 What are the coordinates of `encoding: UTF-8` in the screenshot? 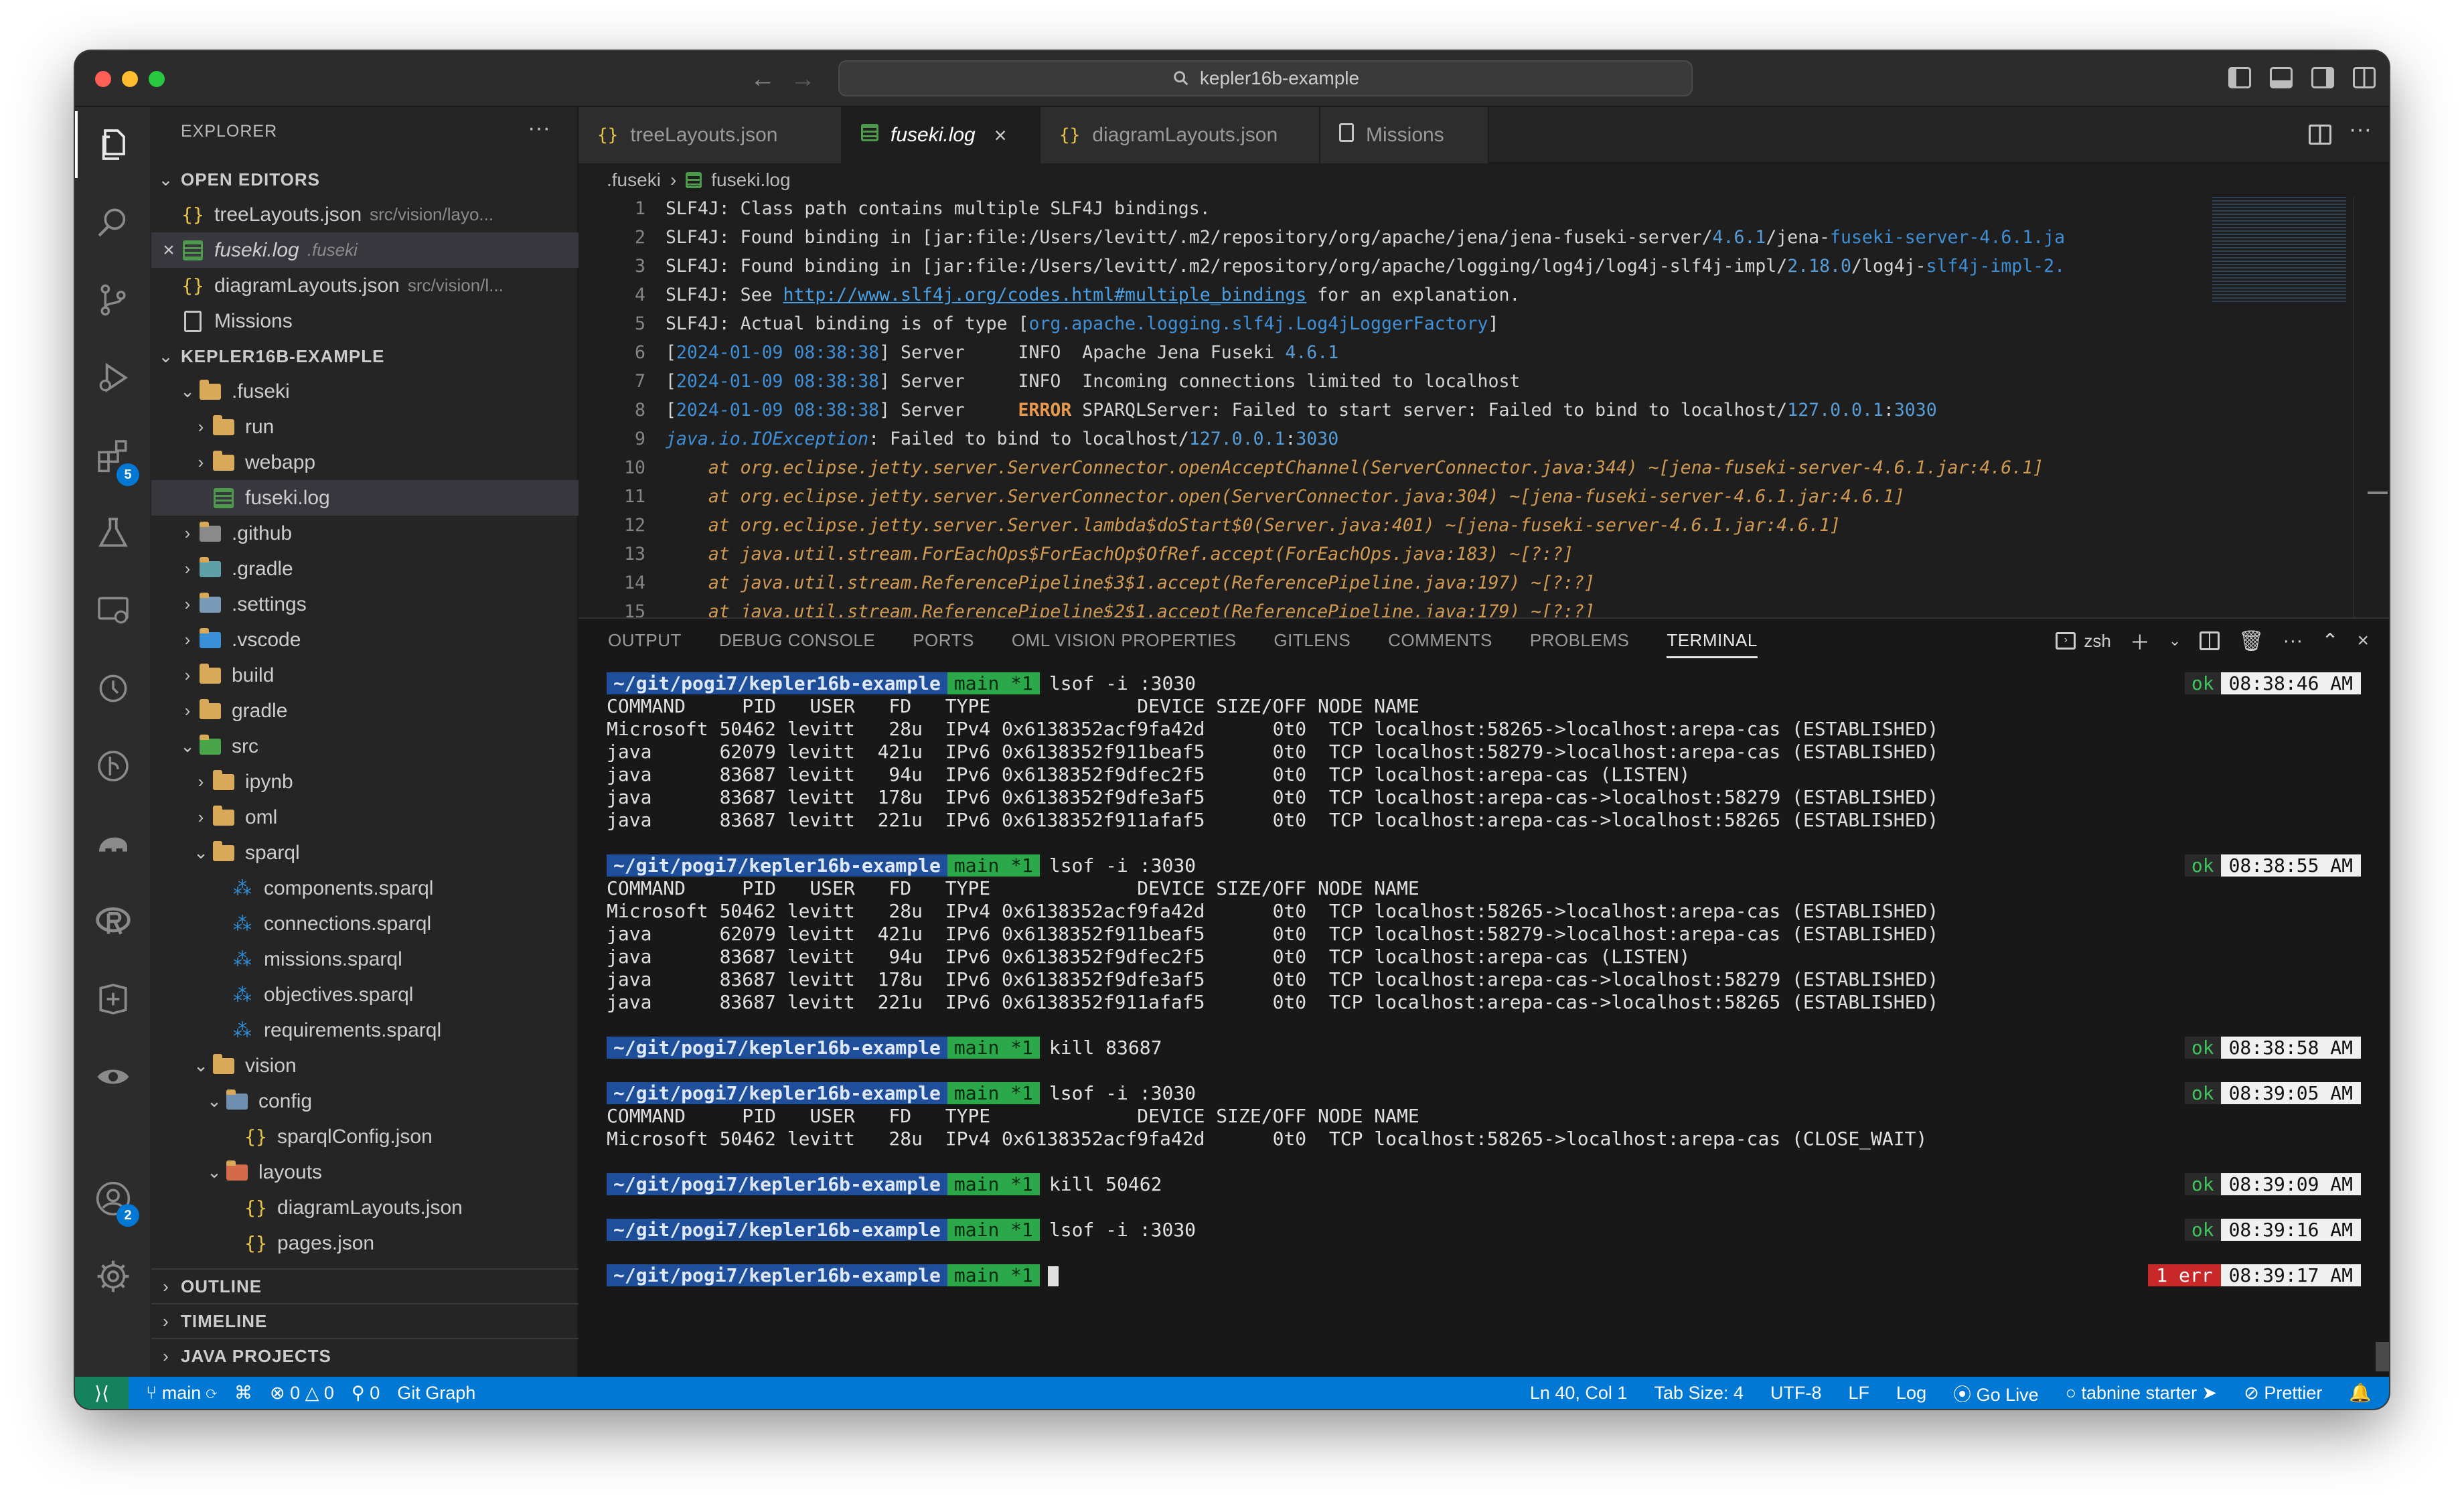 It's located at (1796, 1394).